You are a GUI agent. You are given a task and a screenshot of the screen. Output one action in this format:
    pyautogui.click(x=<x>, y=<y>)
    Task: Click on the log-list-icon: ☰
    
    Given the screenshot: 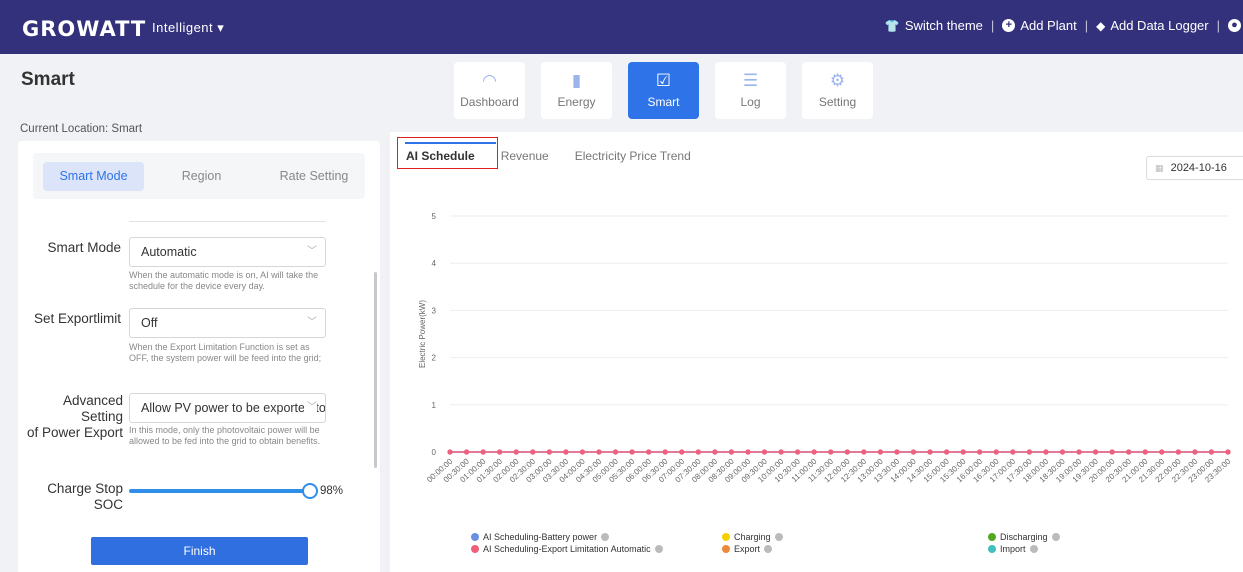 What is the action you would take?
    pyautogui.click(x=750, y=80)
    